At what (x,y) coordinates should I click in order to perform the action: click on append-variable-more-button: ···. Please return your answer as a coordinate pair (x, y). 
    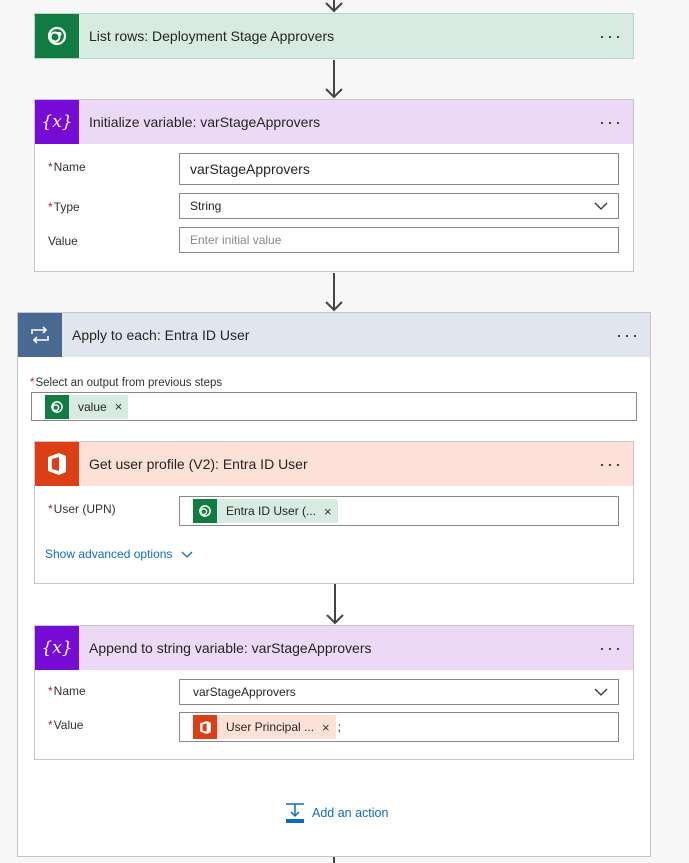
    Looking at the image, I should click on (611, 648).